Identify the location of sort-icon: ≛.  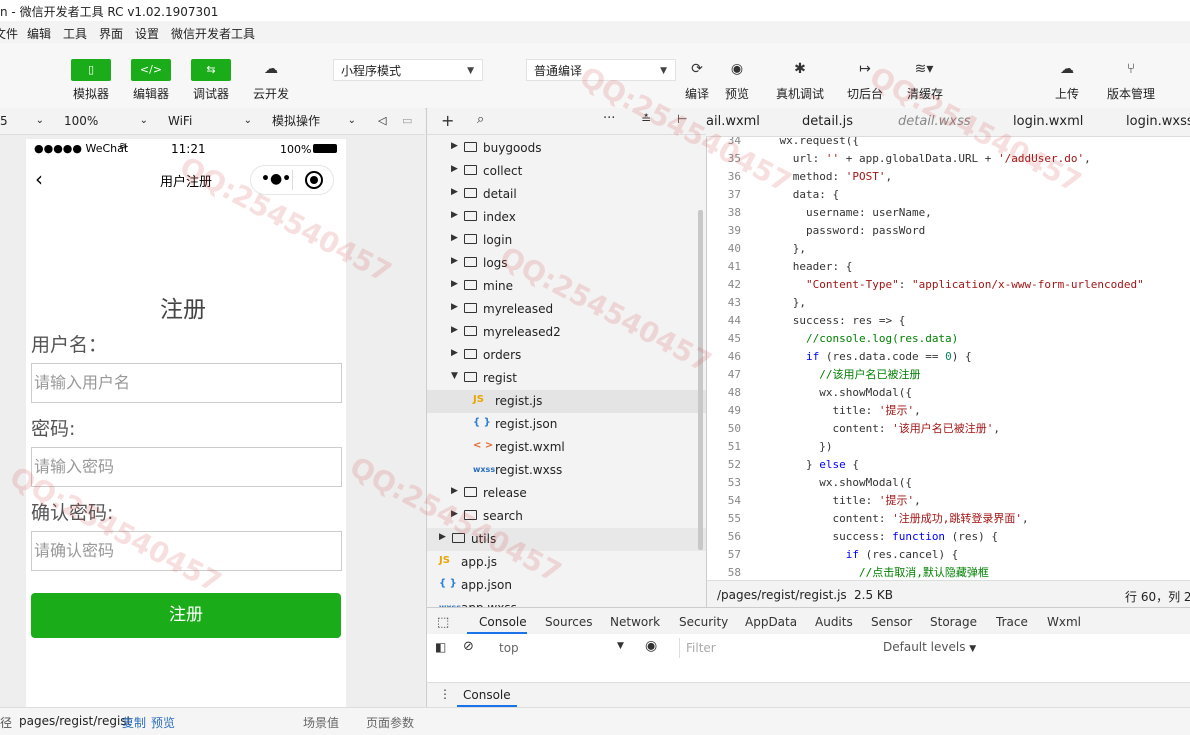
(646, 119).